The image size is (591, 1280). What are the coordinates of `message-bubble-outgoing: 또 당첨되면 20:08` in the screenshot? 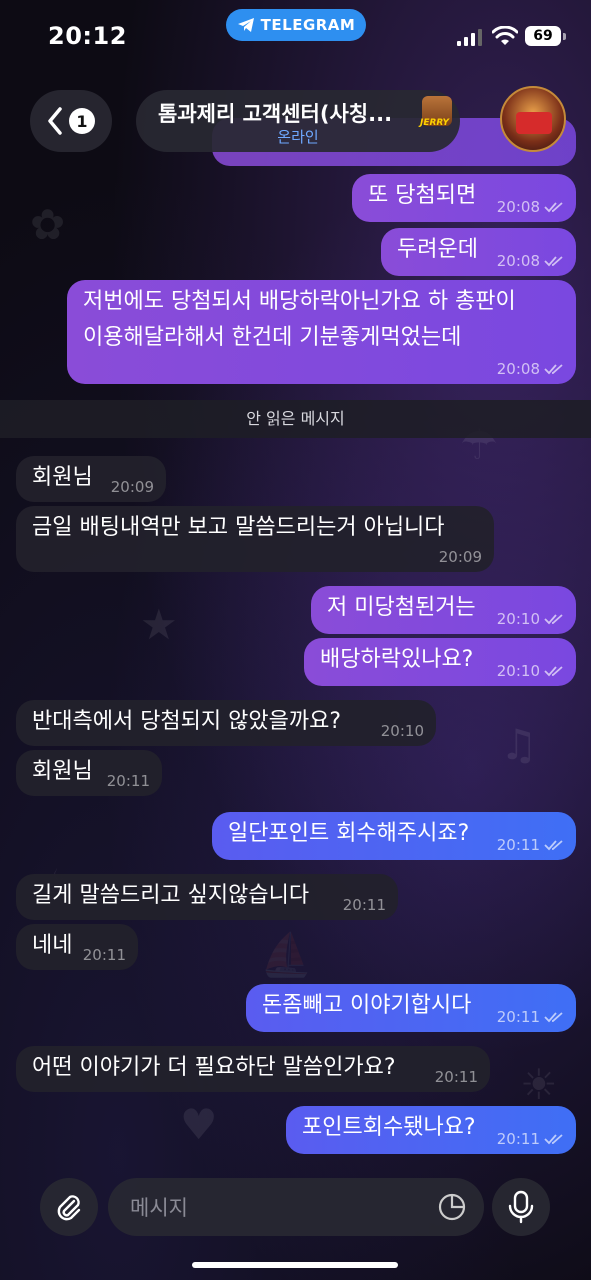 It's located at (464, 198).